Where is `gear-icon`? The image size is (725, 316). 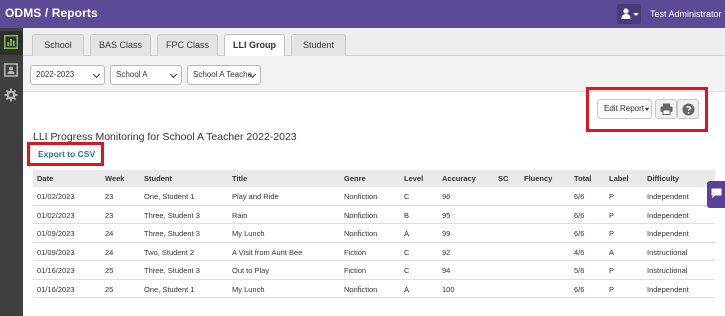
gear-icon is located at coordinates (11, 95).